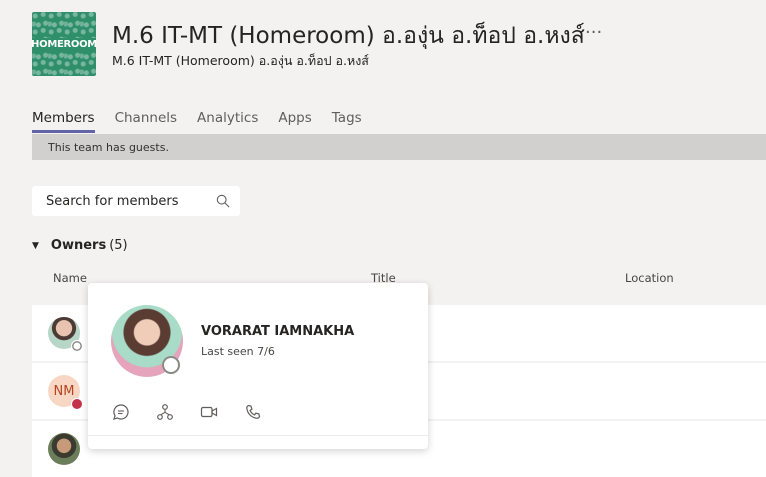  Describe the element at coordinates (118, 245) in the screenshot. I see `owners-count: (5)` at that location.